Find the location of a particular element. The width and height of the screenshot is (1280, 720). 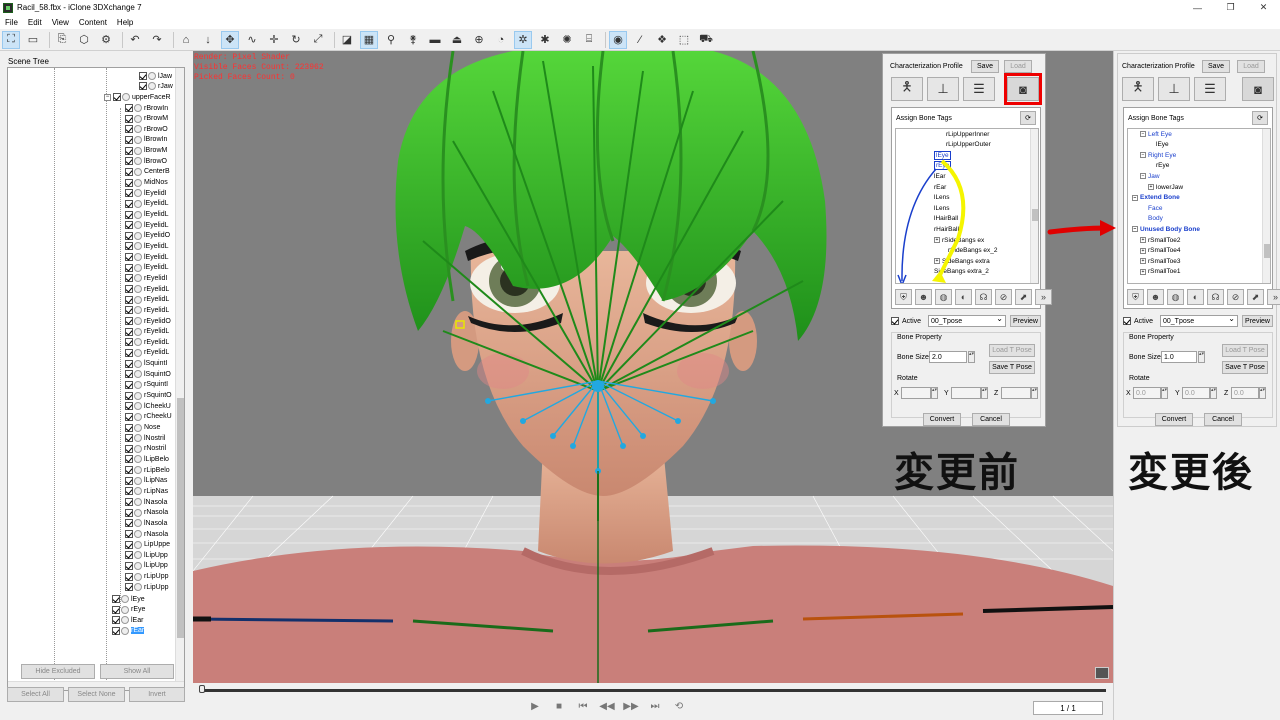

scene-tree-row: rLipNas is located at coordinates (146, 491).